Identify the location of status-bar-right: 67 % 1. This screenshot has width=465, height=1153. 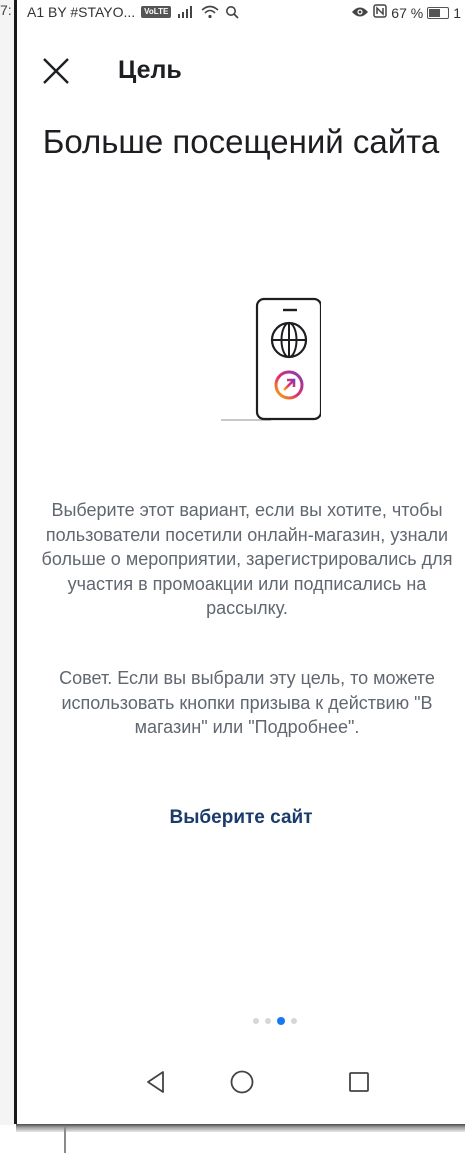
(406, 12).